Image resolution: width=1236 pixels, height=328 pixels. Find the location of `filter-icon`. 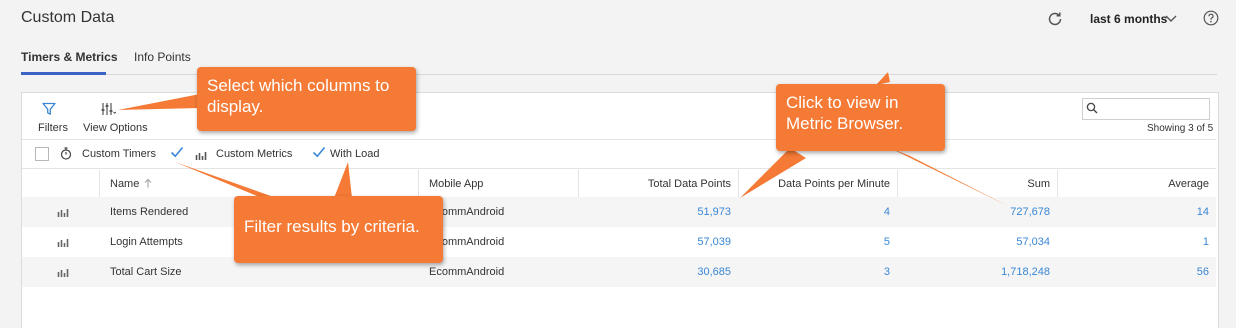

filter-icon is located at coordinates (49, 109).